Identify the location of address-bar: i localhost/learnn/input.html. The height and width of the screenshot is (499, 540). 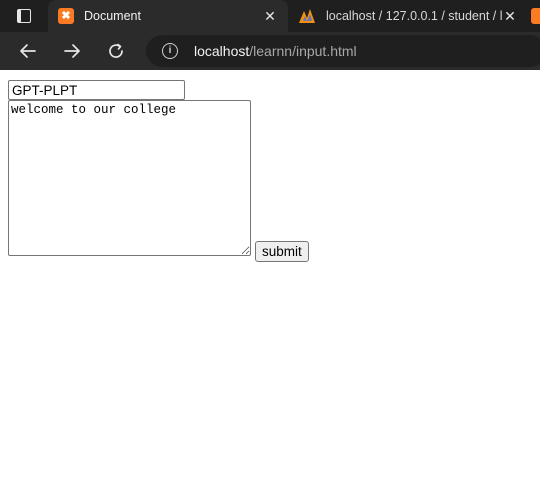
(343, 51).